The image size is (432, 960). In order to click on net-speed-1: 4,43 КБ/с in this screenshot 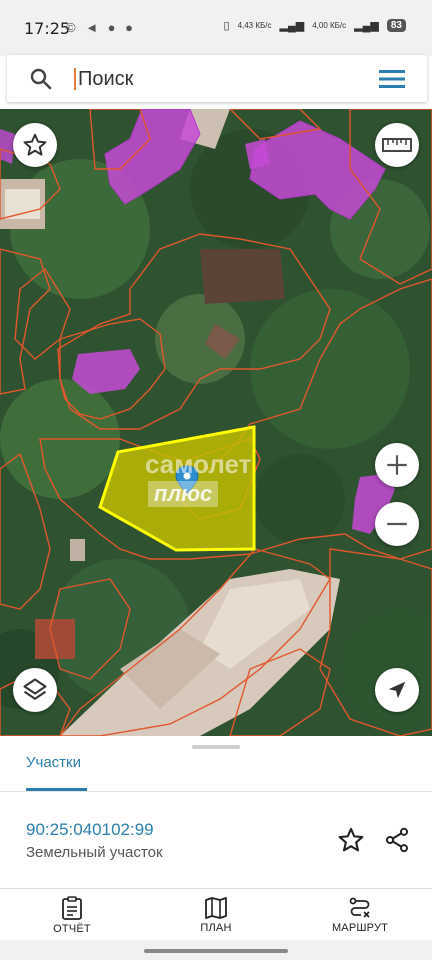, I will do `click(254, 25)`.